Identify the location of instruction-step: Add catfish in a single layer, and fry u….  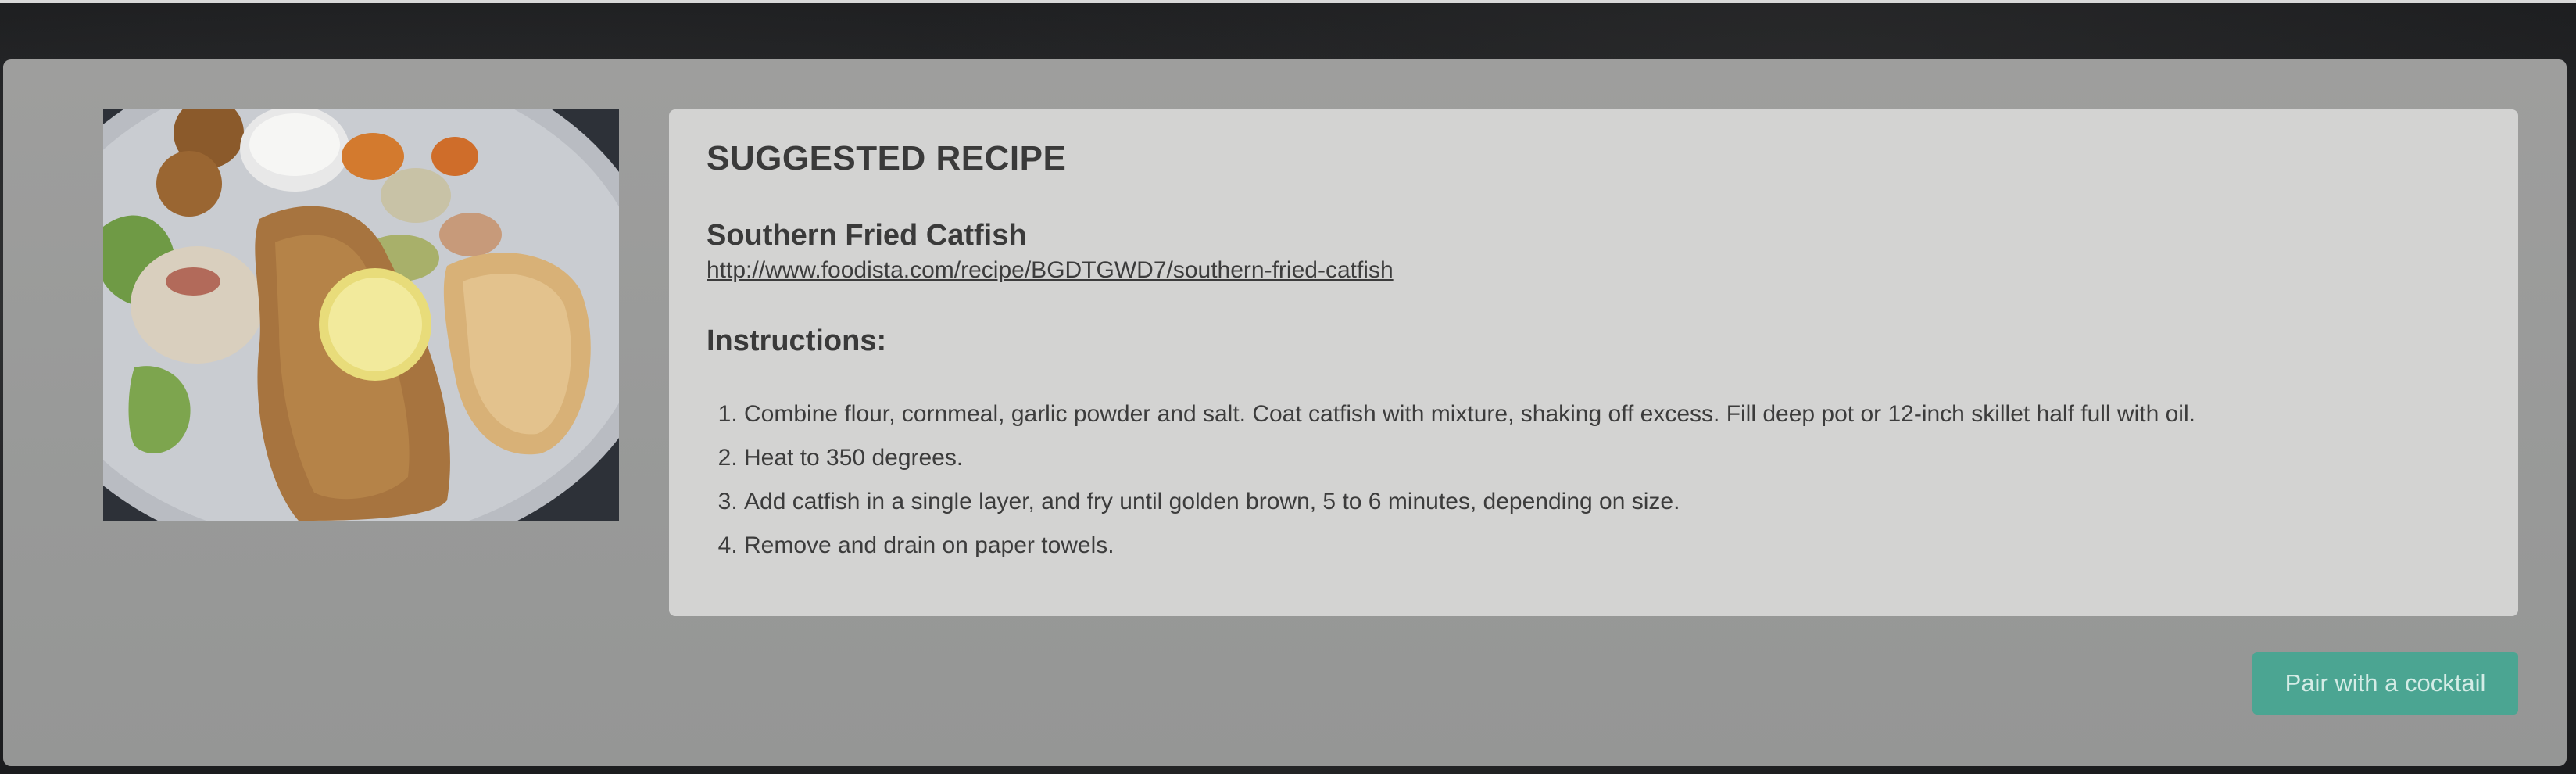
(1612, 502).